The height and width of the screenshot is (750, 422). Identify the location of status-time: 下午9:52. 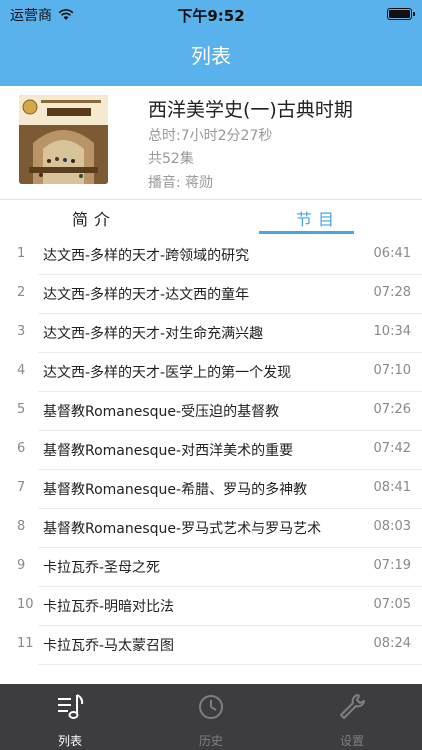
(211, 16).